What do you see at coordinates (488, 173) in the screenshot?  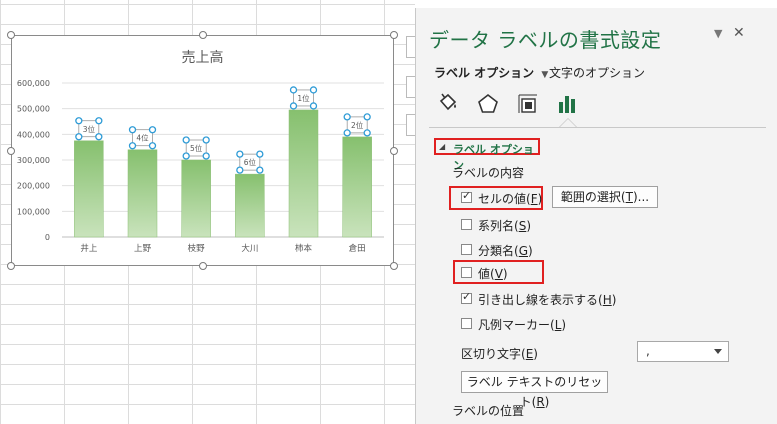 I see `label-contents-heading: ラベルの内容` at bounding box center [488, 173].